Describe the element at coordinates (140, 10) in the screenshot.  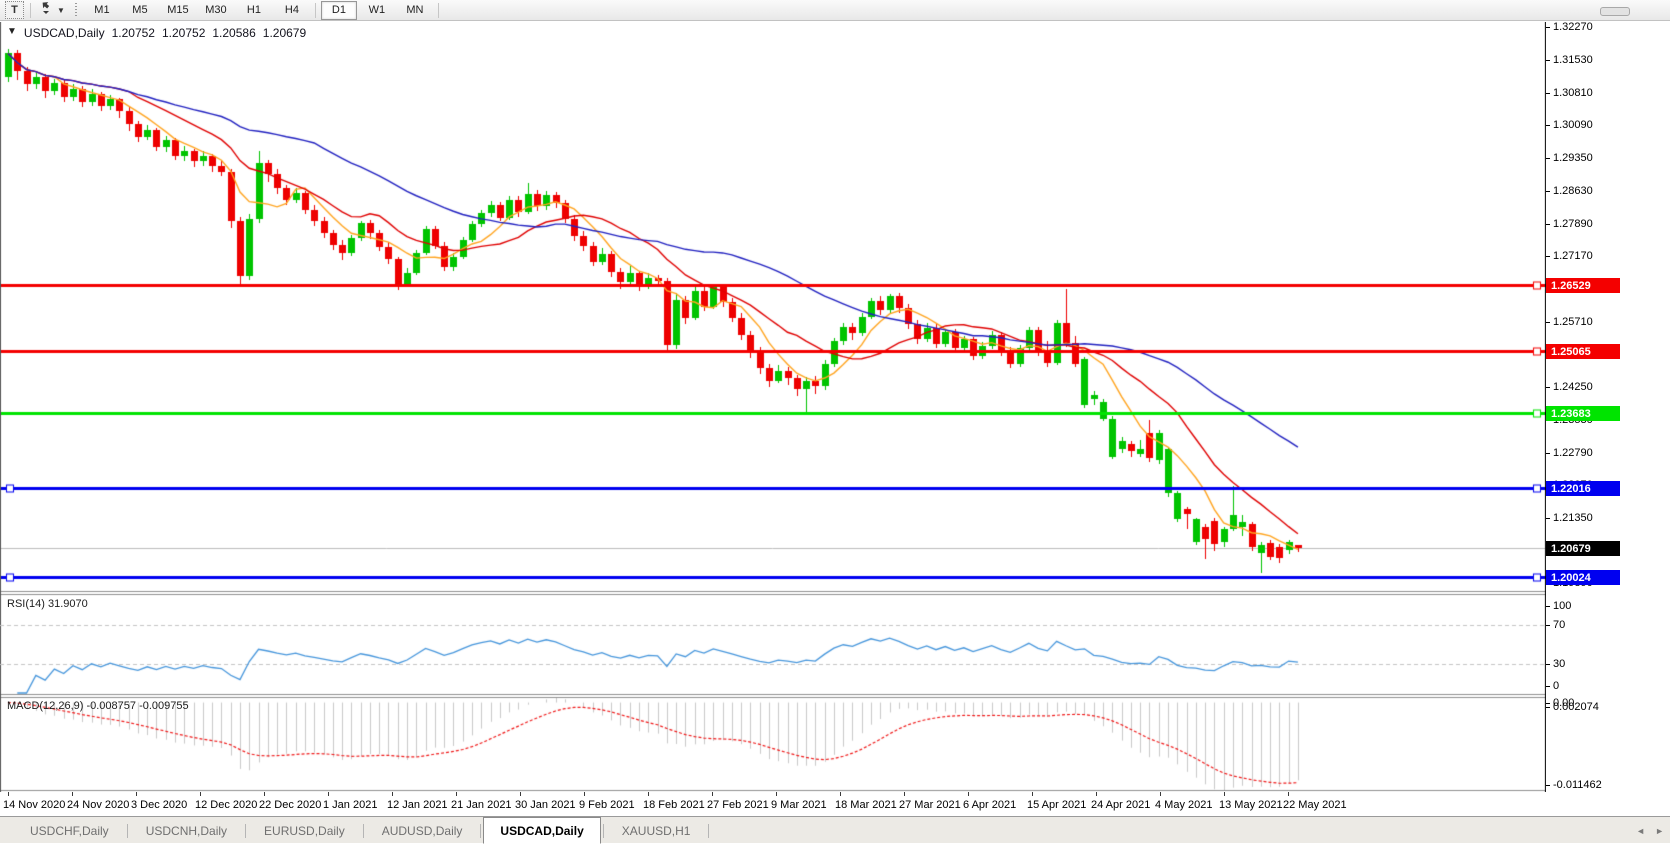
I see `timeframe-button-m5: M5` at that location.